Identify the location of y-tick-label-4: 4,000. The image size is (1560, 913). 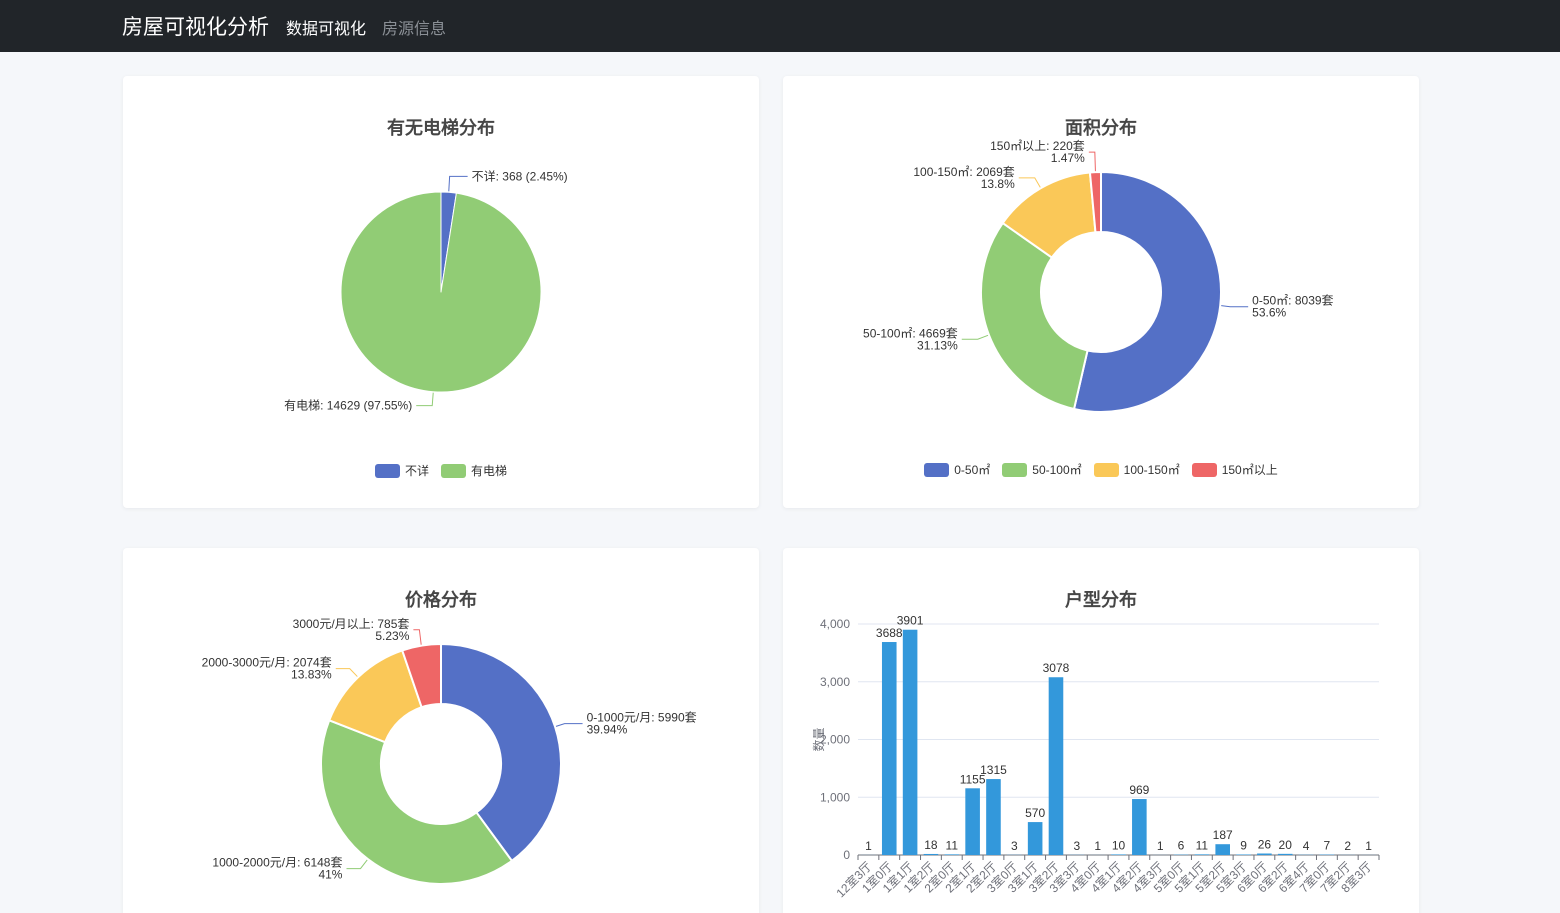
(835, 624).